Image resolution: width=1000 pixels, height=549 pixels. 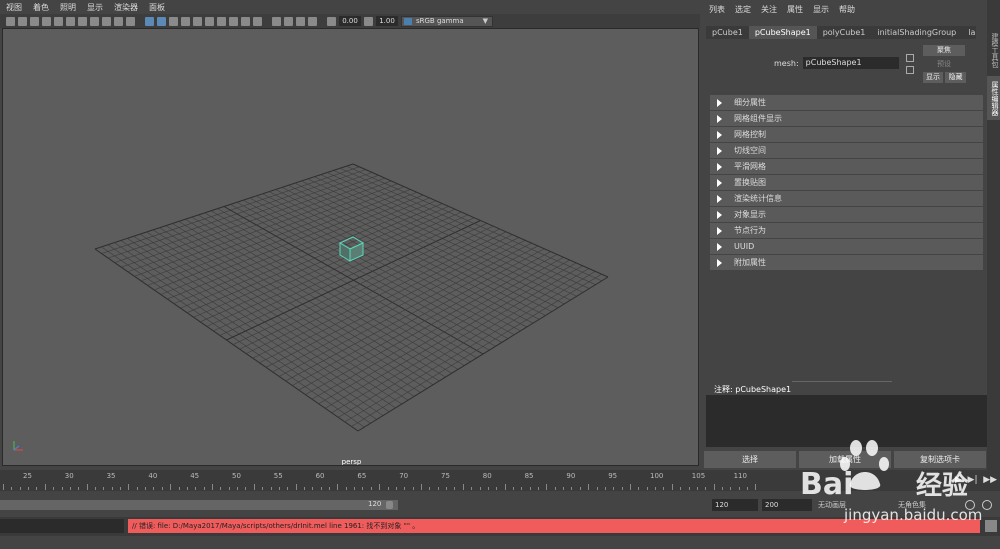 What do you see at coordinates (312, 21) in the screenshot?
I see `xray-components-icon` at bounding box center [312, 21].